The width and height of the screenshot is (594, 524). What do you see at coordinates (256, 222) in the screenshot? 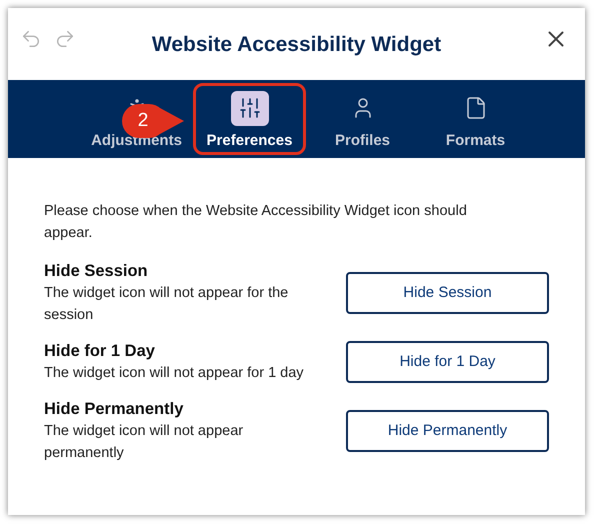
I see `intro-text: Please choose when the Website Accessibility Widget icon should appear.` at bounding box center [256, 222].